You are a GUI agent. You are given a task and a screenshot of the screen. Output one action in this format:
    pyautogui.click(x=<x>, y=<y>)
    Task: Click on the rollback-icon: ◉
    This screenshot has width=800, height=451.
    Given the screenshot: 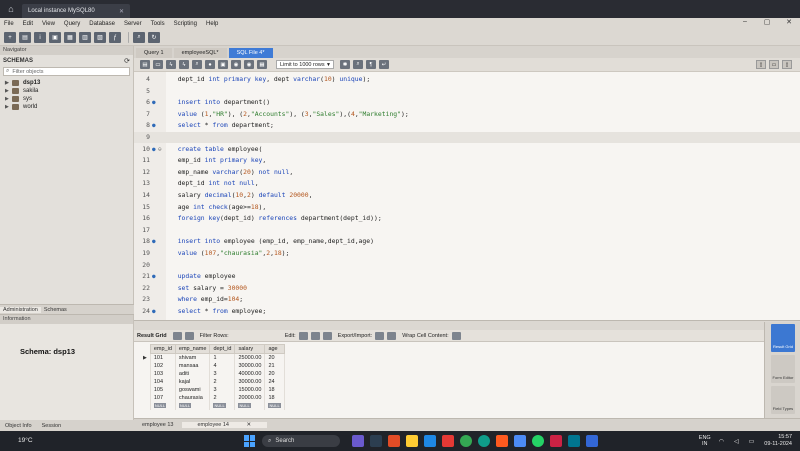 What is the action you would take?
    pyautogui.click(x=249, y=64)
    